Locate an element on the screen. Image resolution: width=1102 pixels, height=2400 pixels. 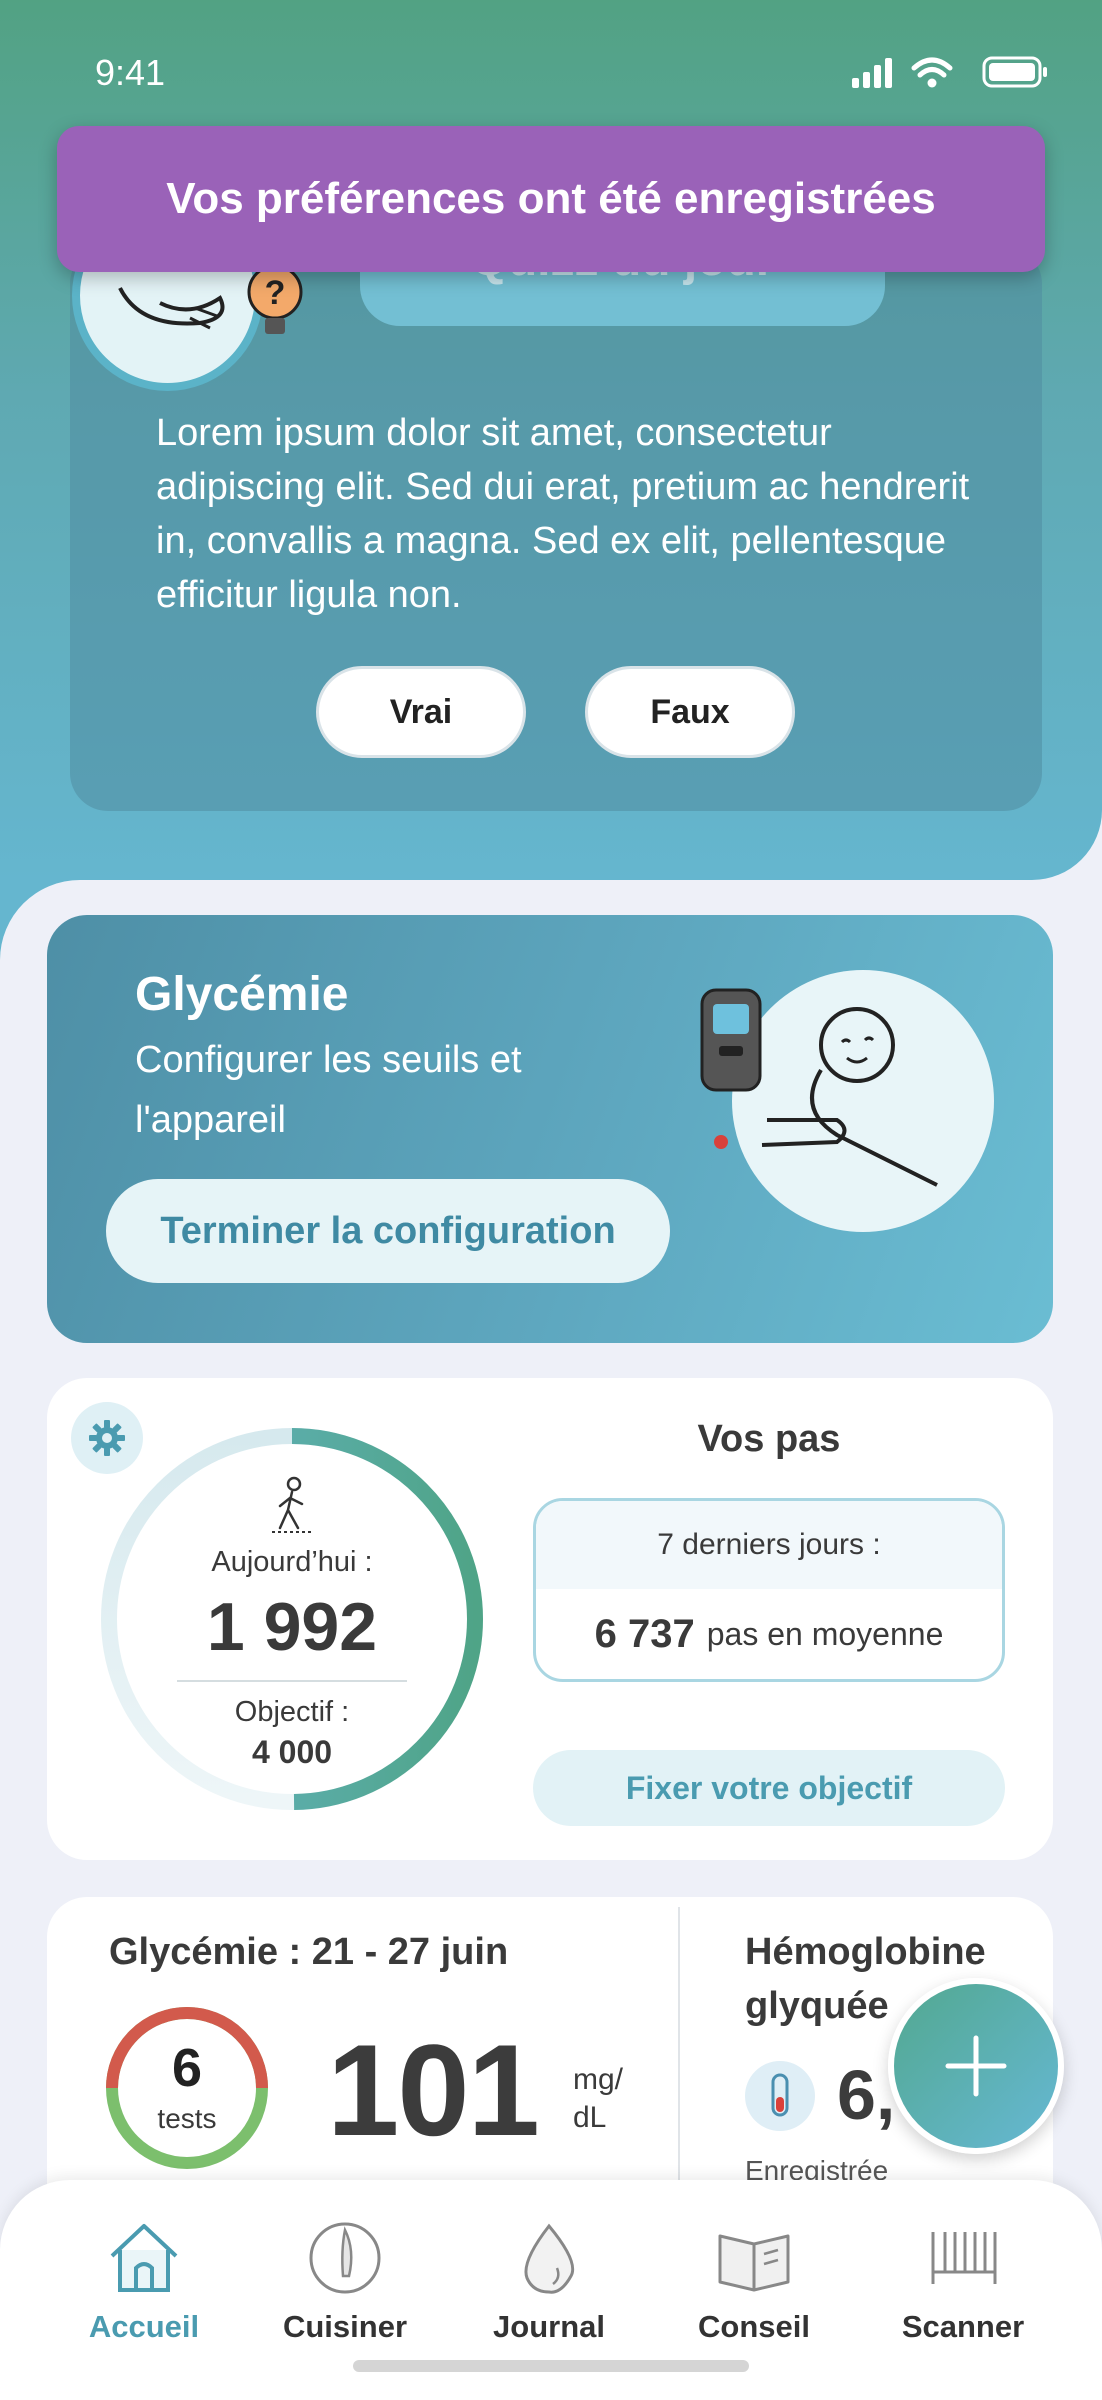
drop-icon is located at coordinates (549, 2258).